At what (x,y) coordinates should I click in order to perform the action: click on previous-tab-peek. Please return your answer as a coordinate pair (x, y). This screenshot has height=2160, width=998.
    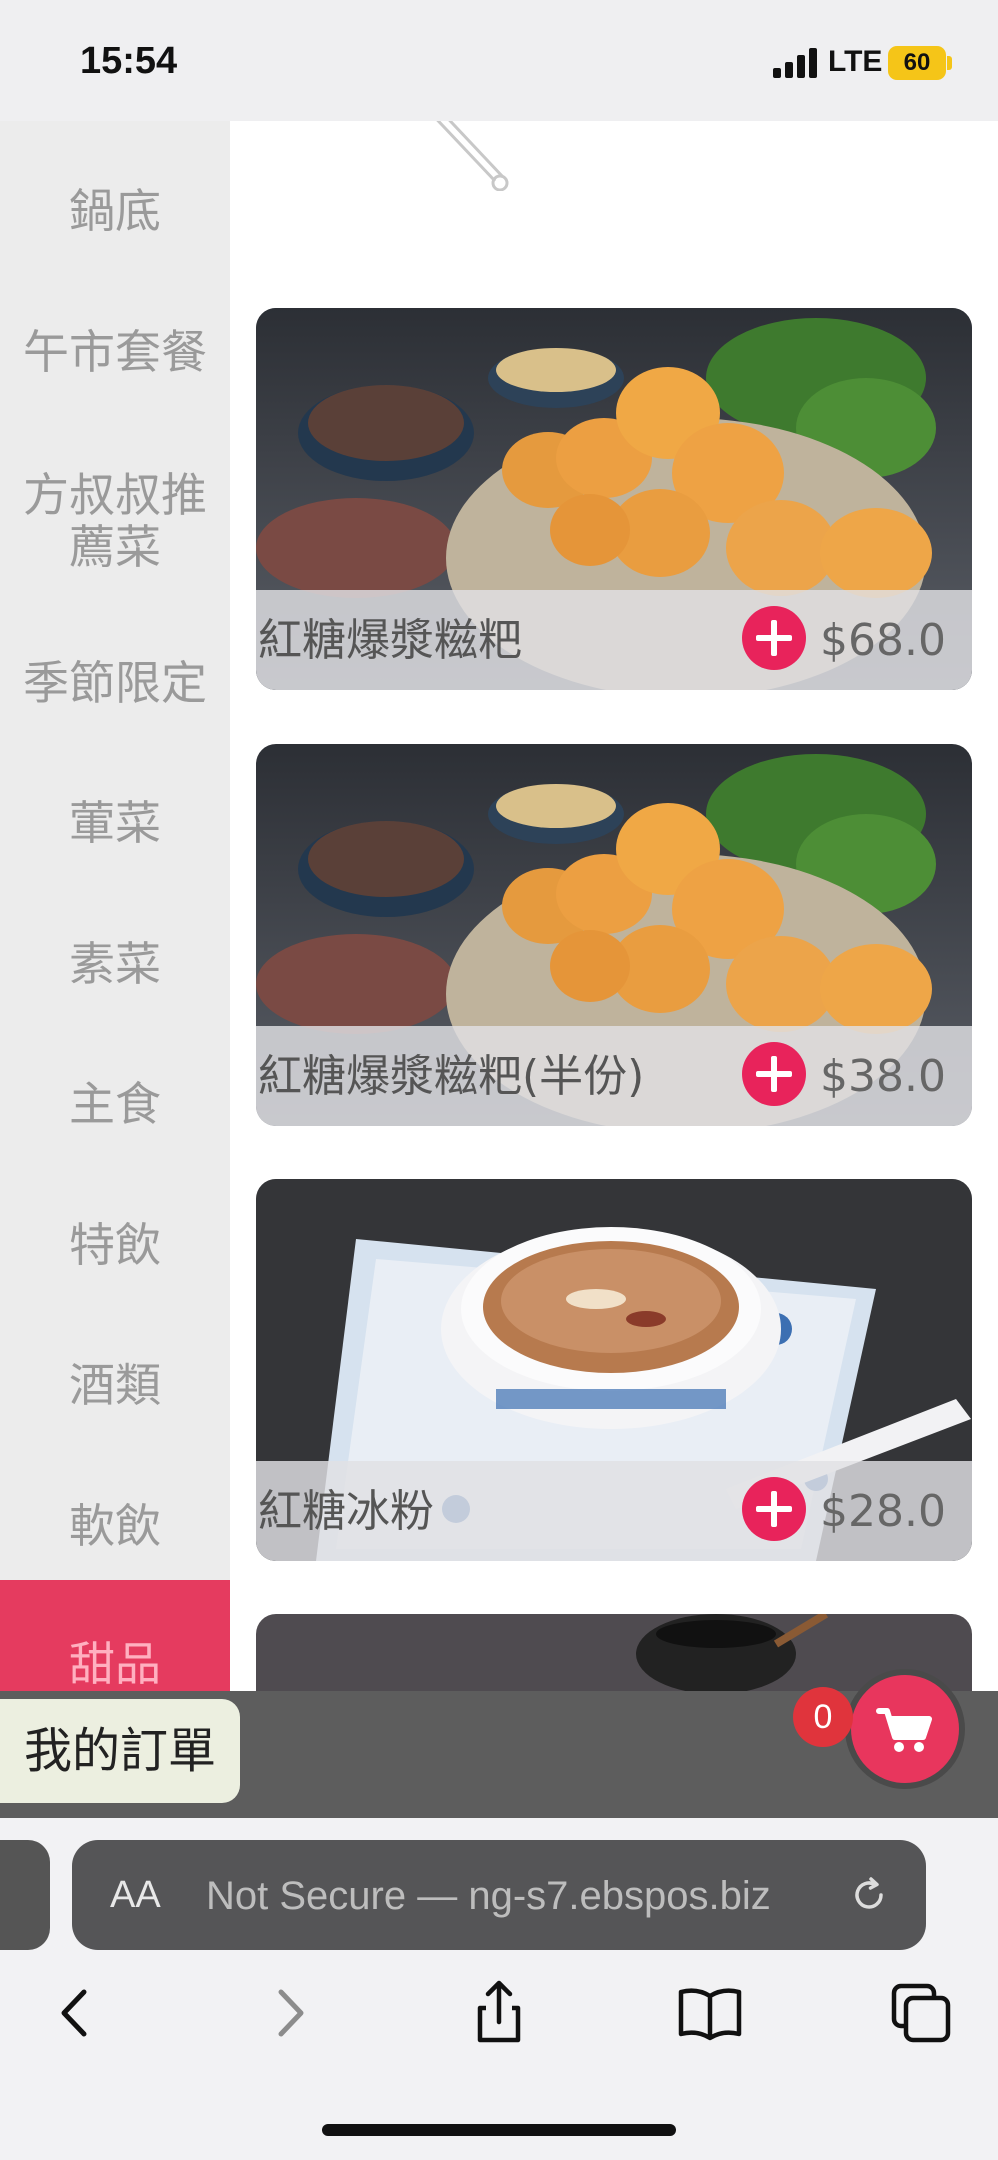
    Looking at the image, I should click on (25, 1895).